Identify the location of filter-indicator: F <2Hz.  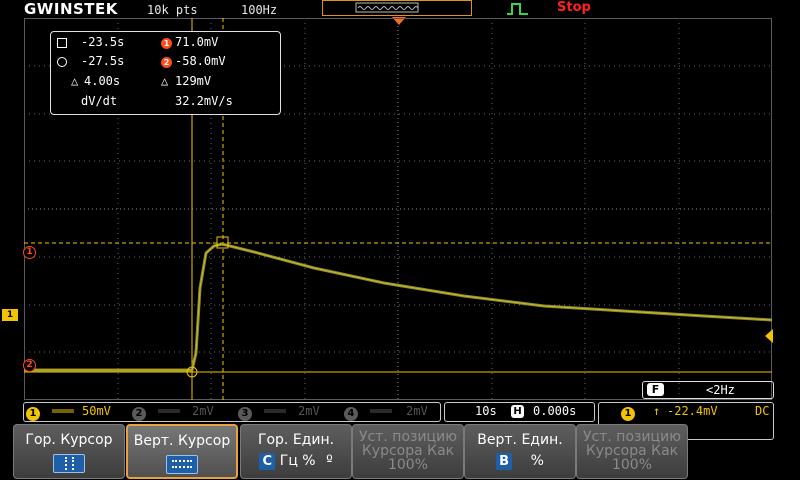
(708, 390).